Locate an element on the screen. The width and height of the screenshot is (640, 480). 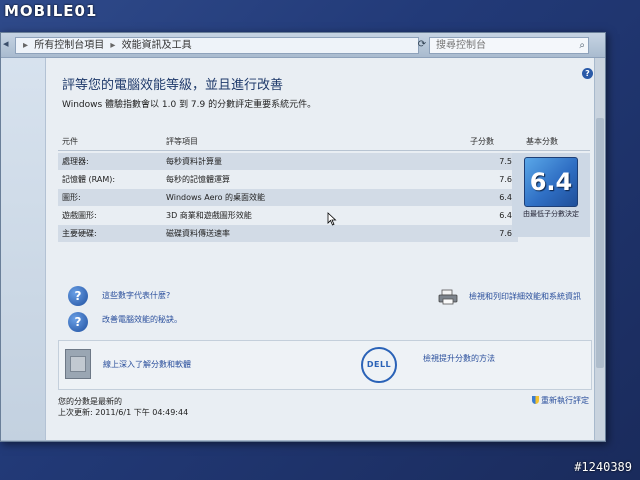
software-box-icon is located at coordinates (78, 364).